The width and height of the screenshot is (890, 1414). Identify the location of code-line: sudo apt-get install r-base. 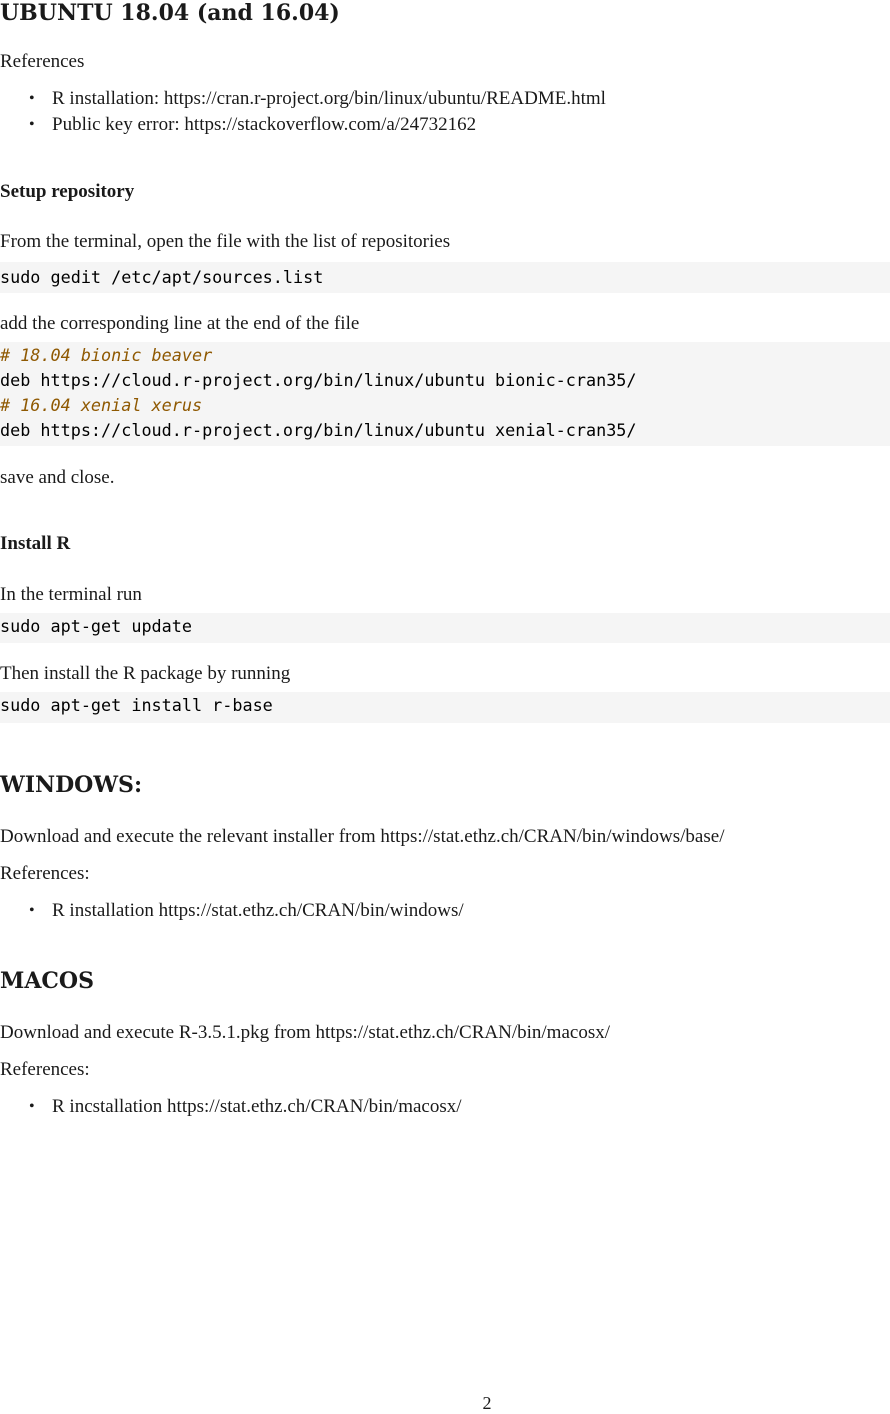
(136, 705).